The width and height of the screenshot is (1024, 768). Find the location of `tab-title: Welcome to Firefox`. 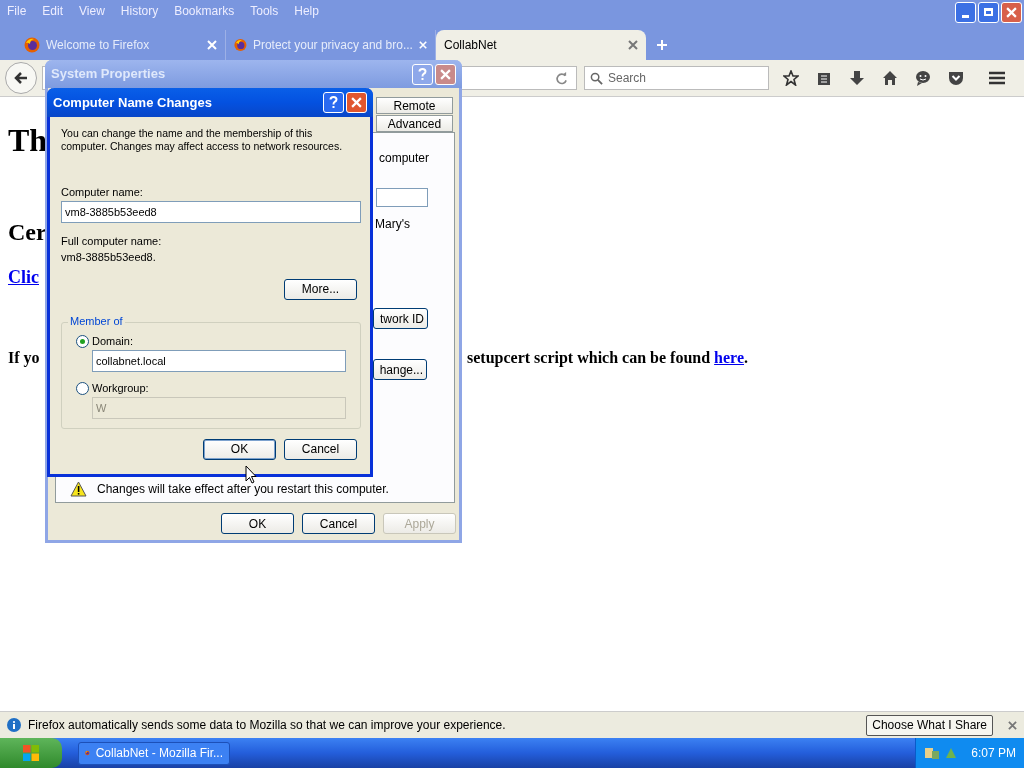

tab-title: Welcome to Firefox is located at coordinates (98, 45).